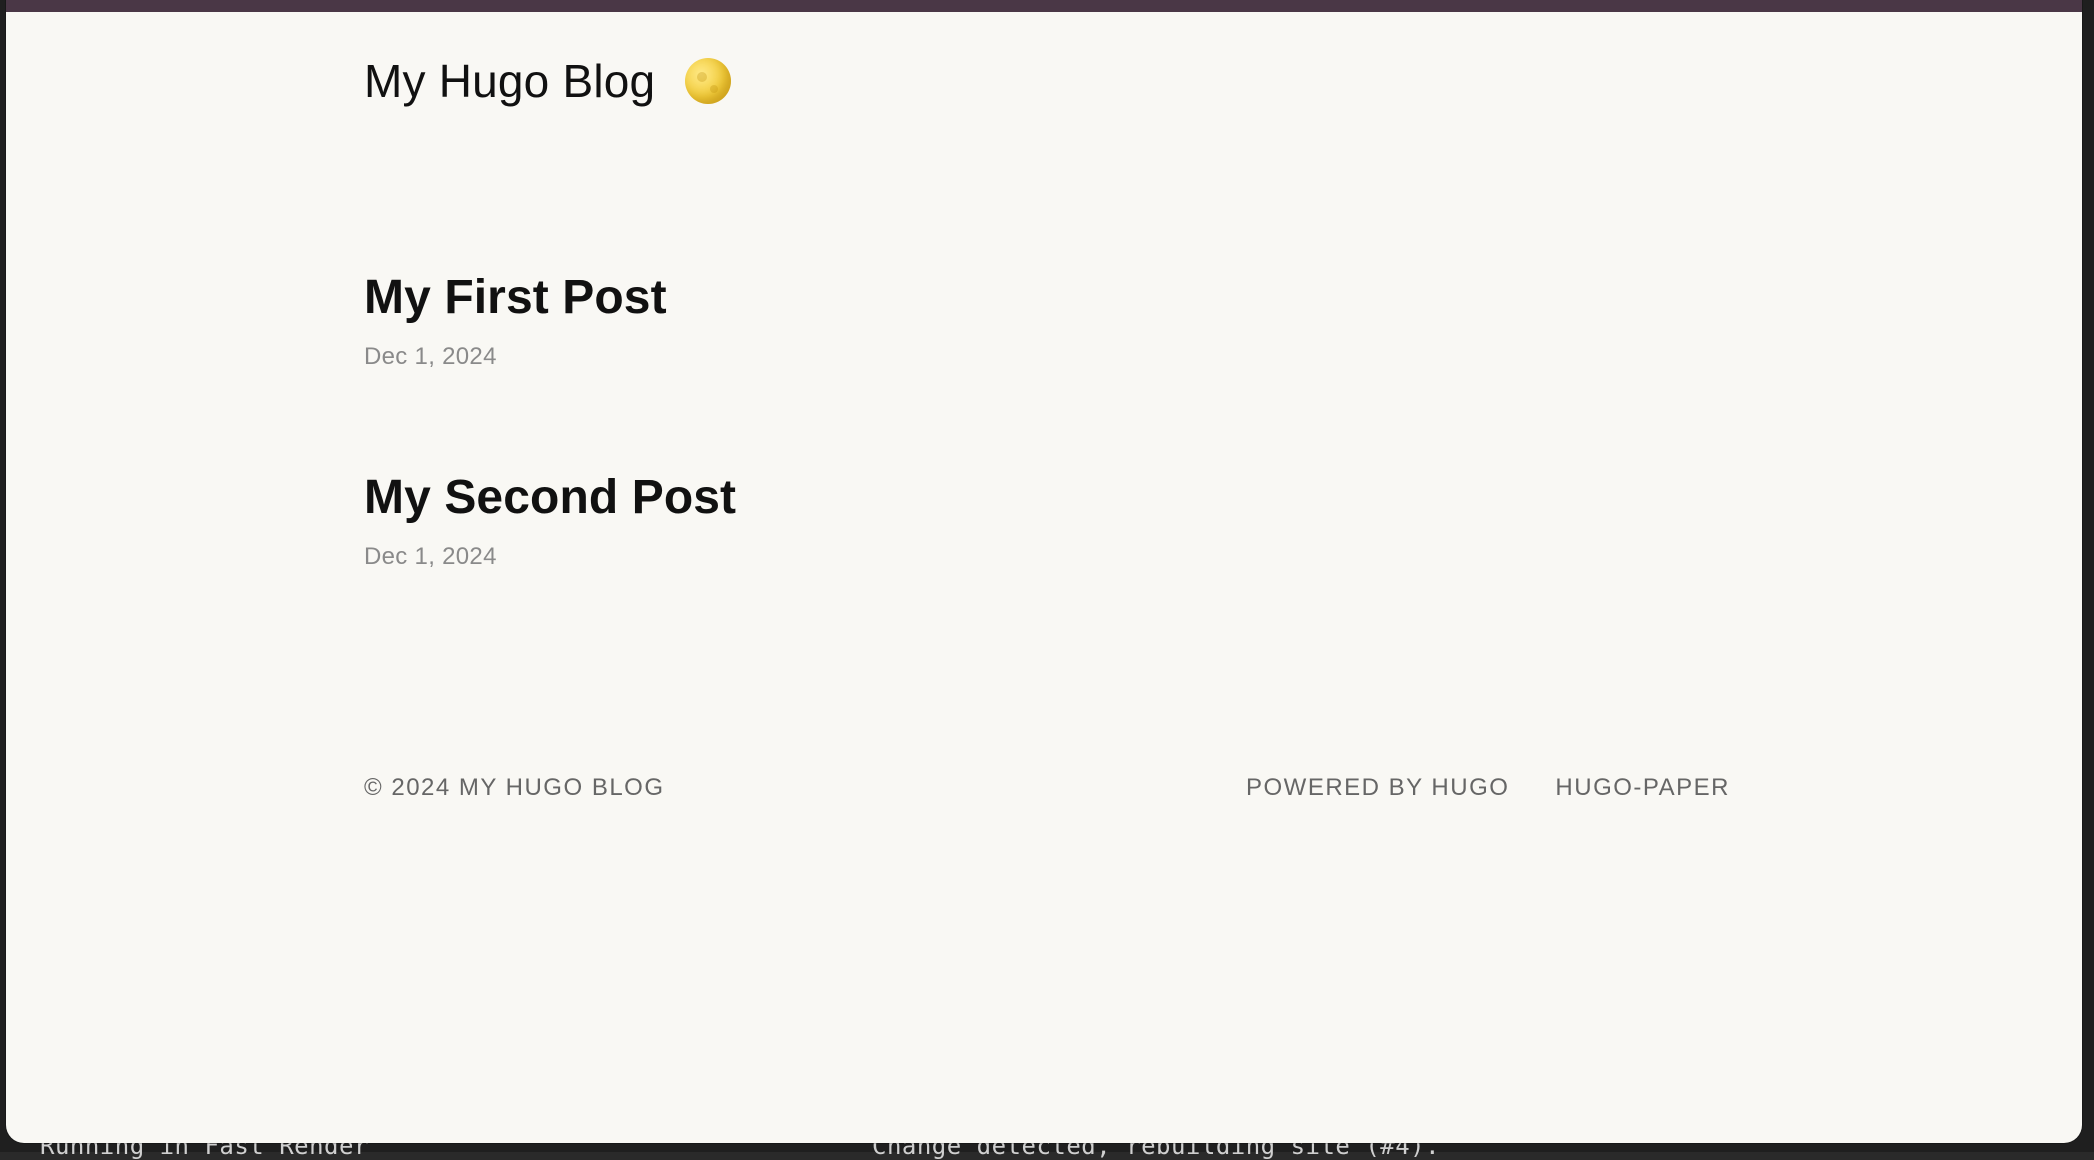  I want to click on post-item-second: My Second Post Dec 1, 2024, so click(550, 520).